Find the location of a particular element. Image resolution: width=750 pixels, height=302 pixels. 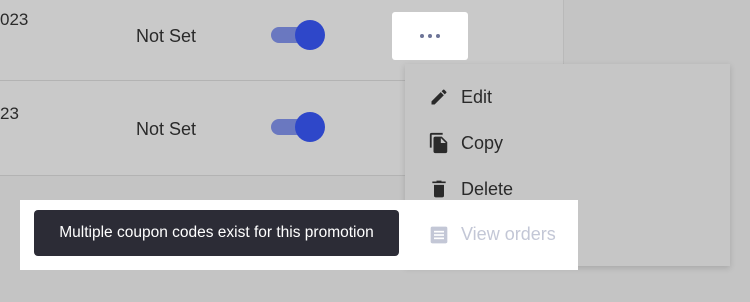

menu-item-label: View orders is located at coordinates (508, 234).